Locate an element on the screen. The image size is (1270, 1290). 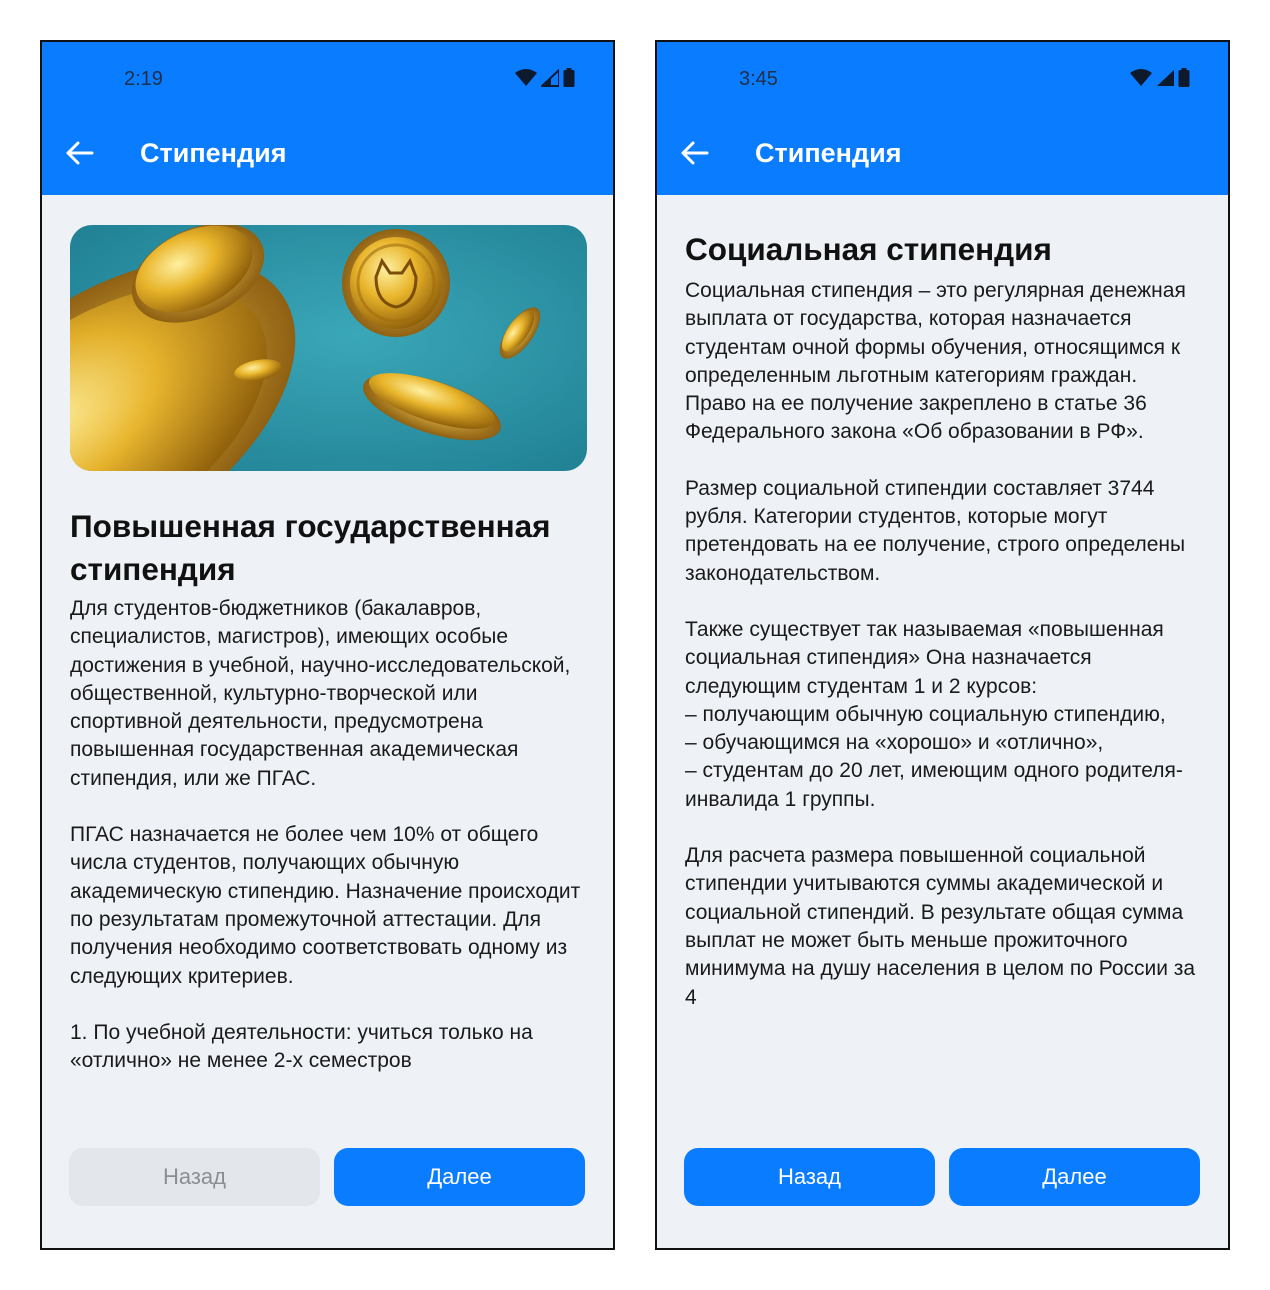
status-time: 3:45 is located at coordinates (758, 79).